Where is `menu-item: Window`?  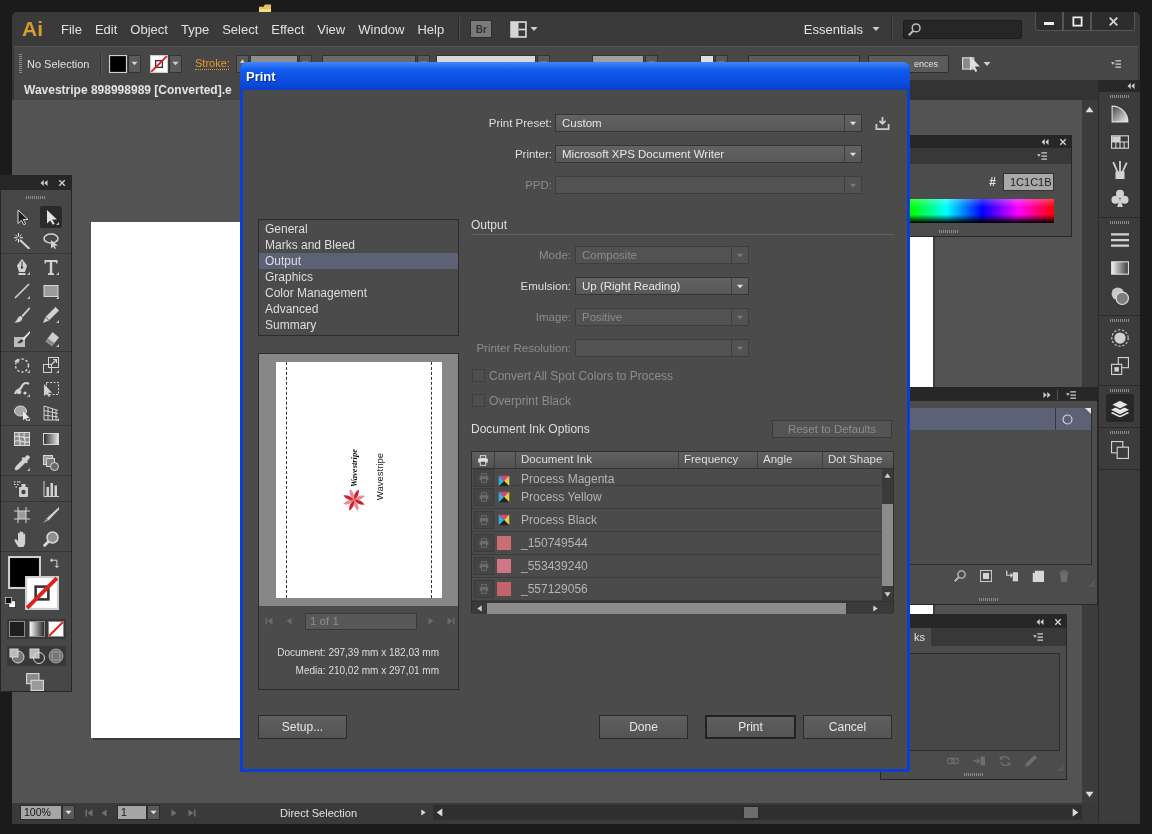 menu-item: Window is located at coordinates (381, 29).